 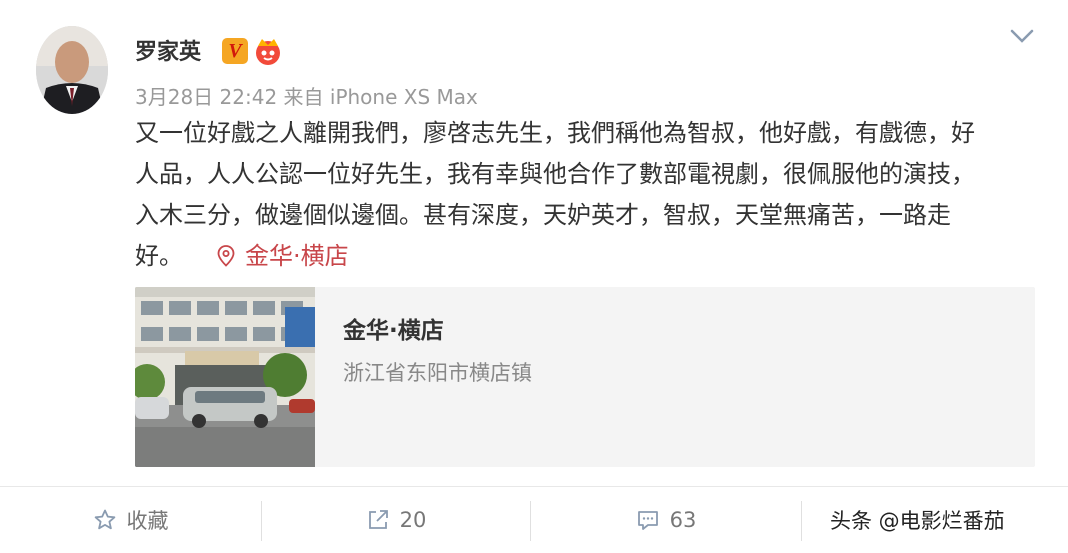 I want to click on comment-count: 63, so click(x=683, y=520).